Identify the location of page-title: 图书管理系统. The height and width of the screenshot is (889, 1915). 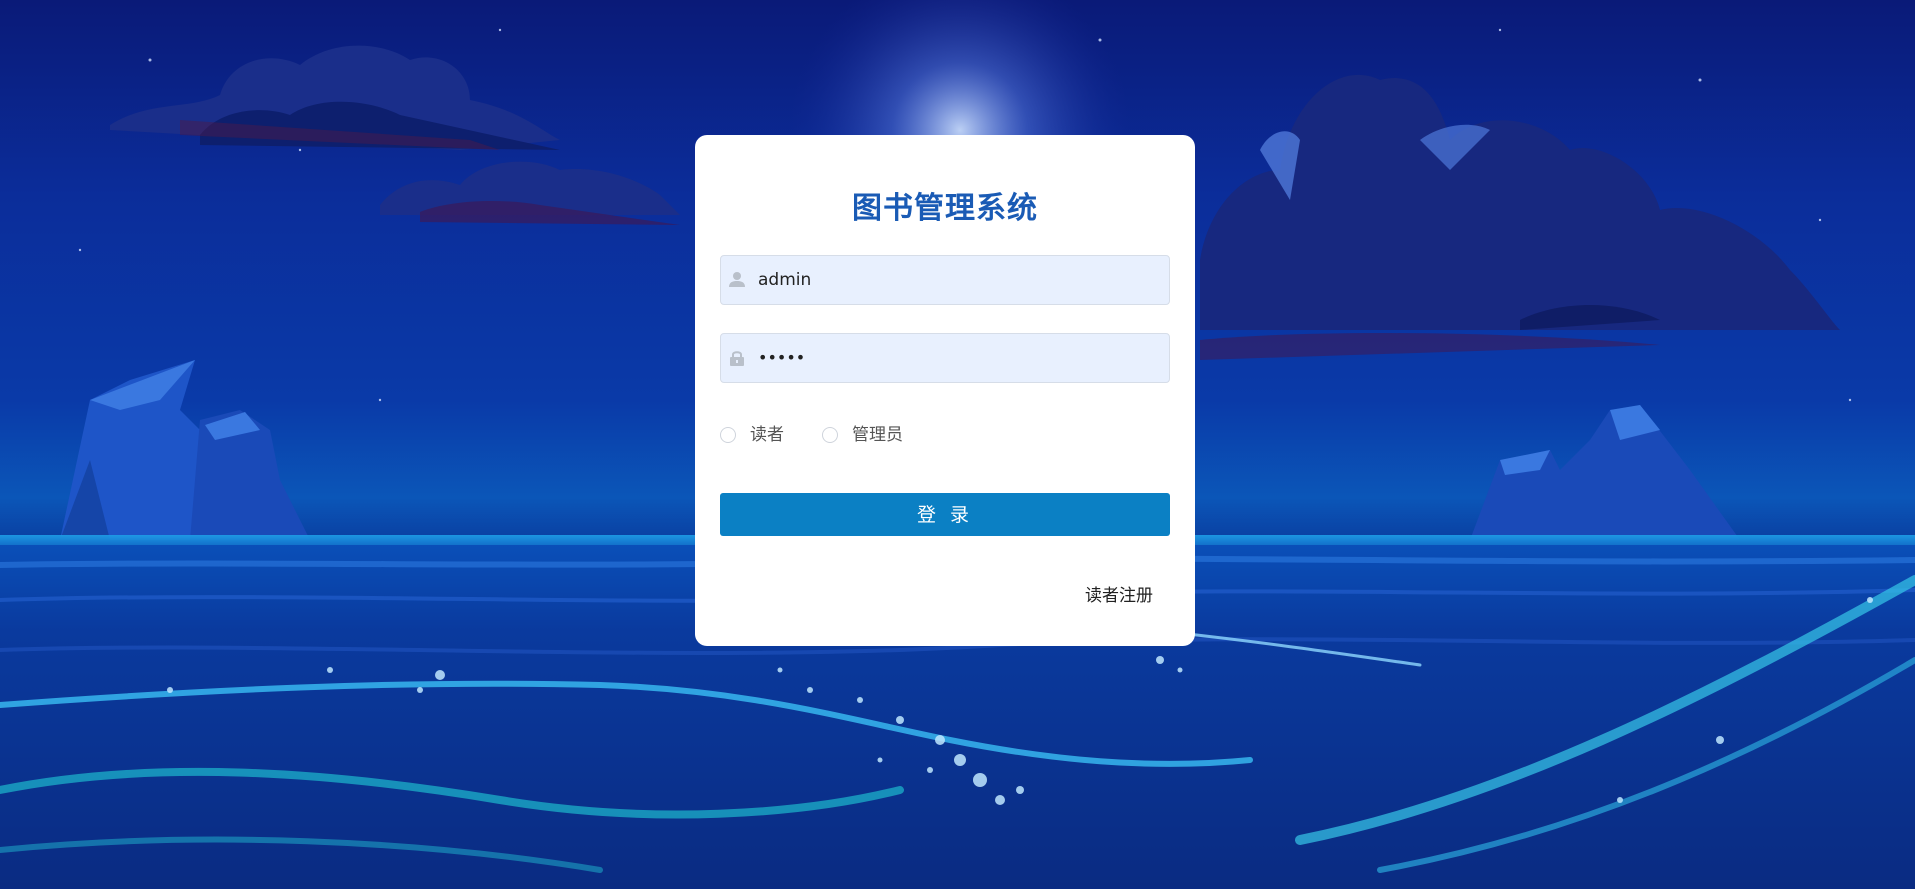
(945, 208).